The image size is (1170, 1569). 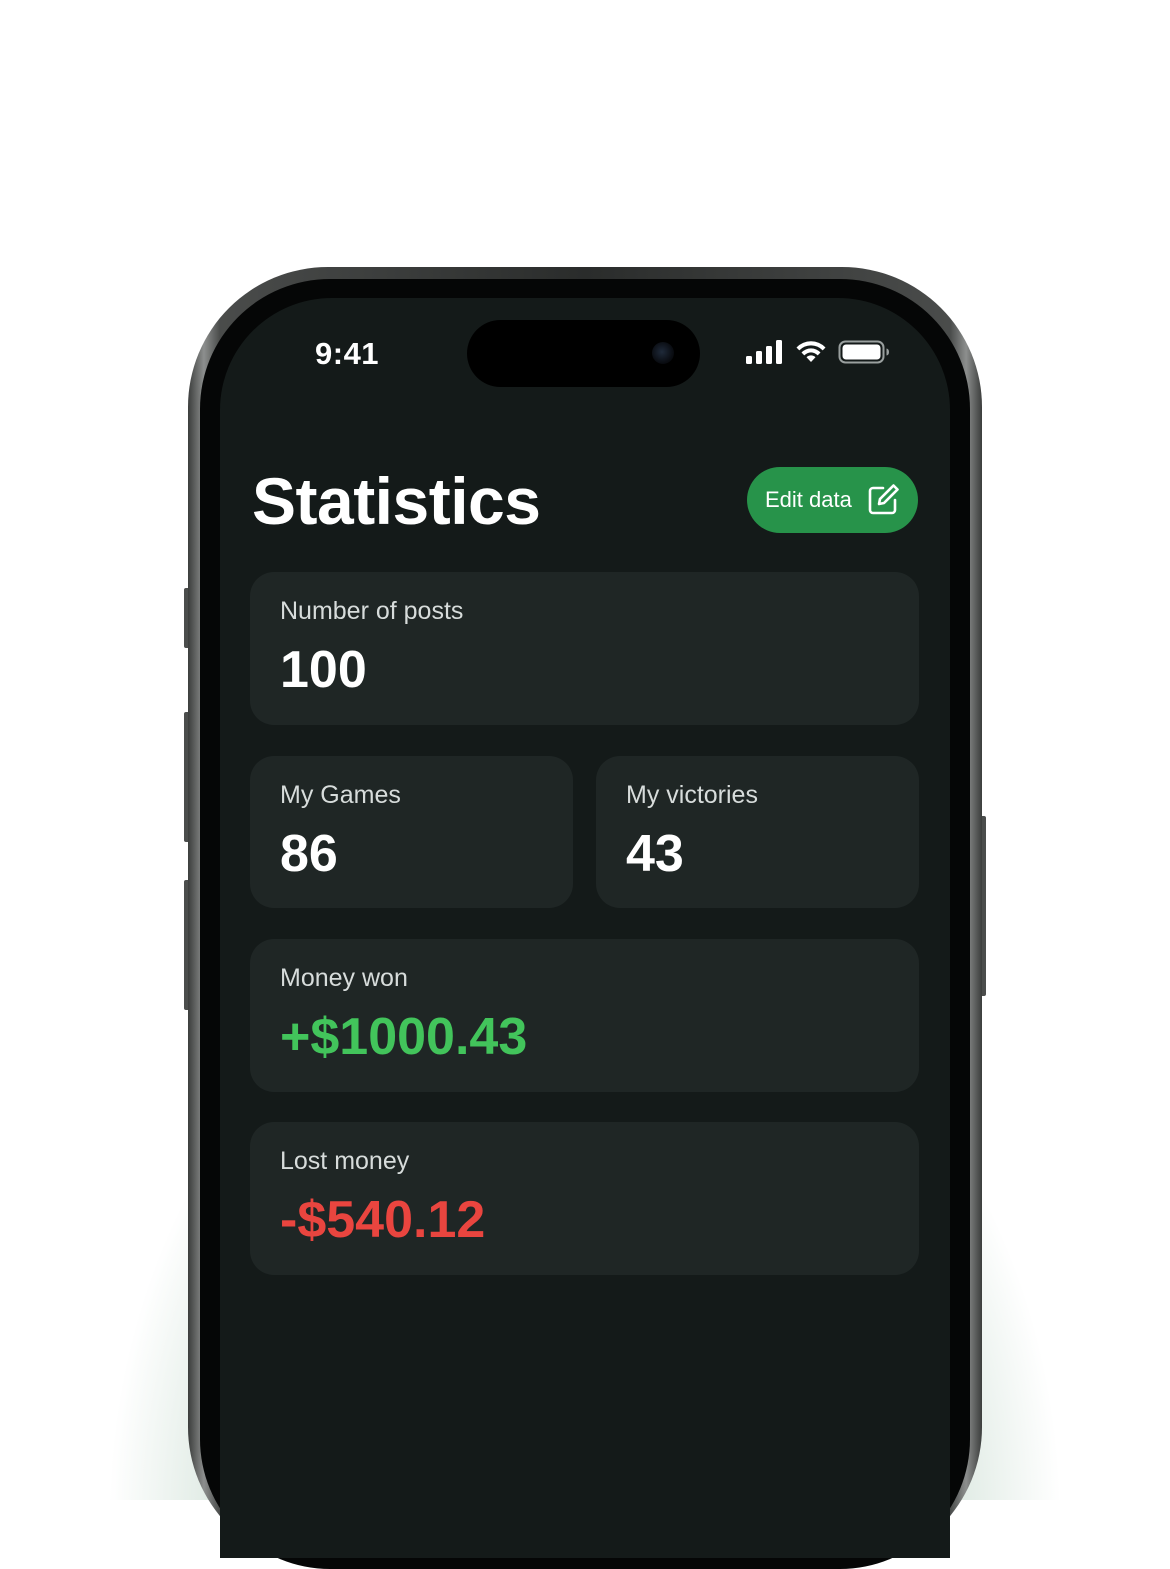 What do you see at coordinates (584, 1198) in the screenshot?
I see `lost-money-card: Lost money -$540.12` at bounding box center [584, 1198].